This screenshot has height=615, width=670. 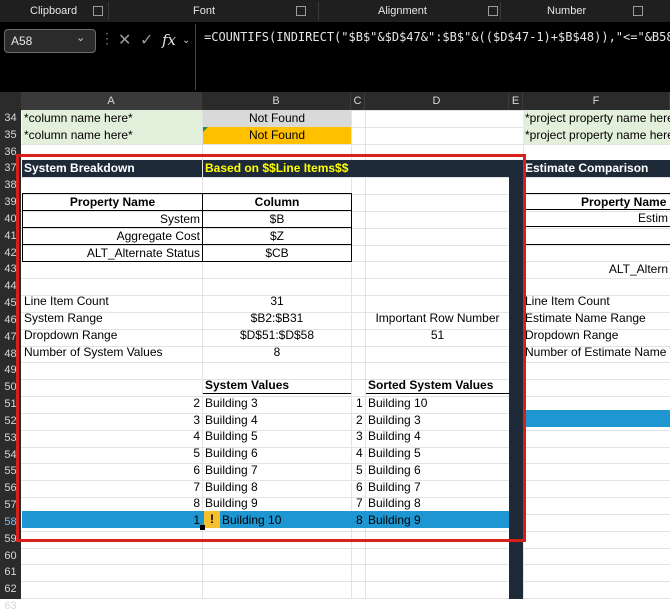 What do you see at coordinates (596, 101) in the screenshot?
I see `column-header-f: F` at bounding box center [596, 101].